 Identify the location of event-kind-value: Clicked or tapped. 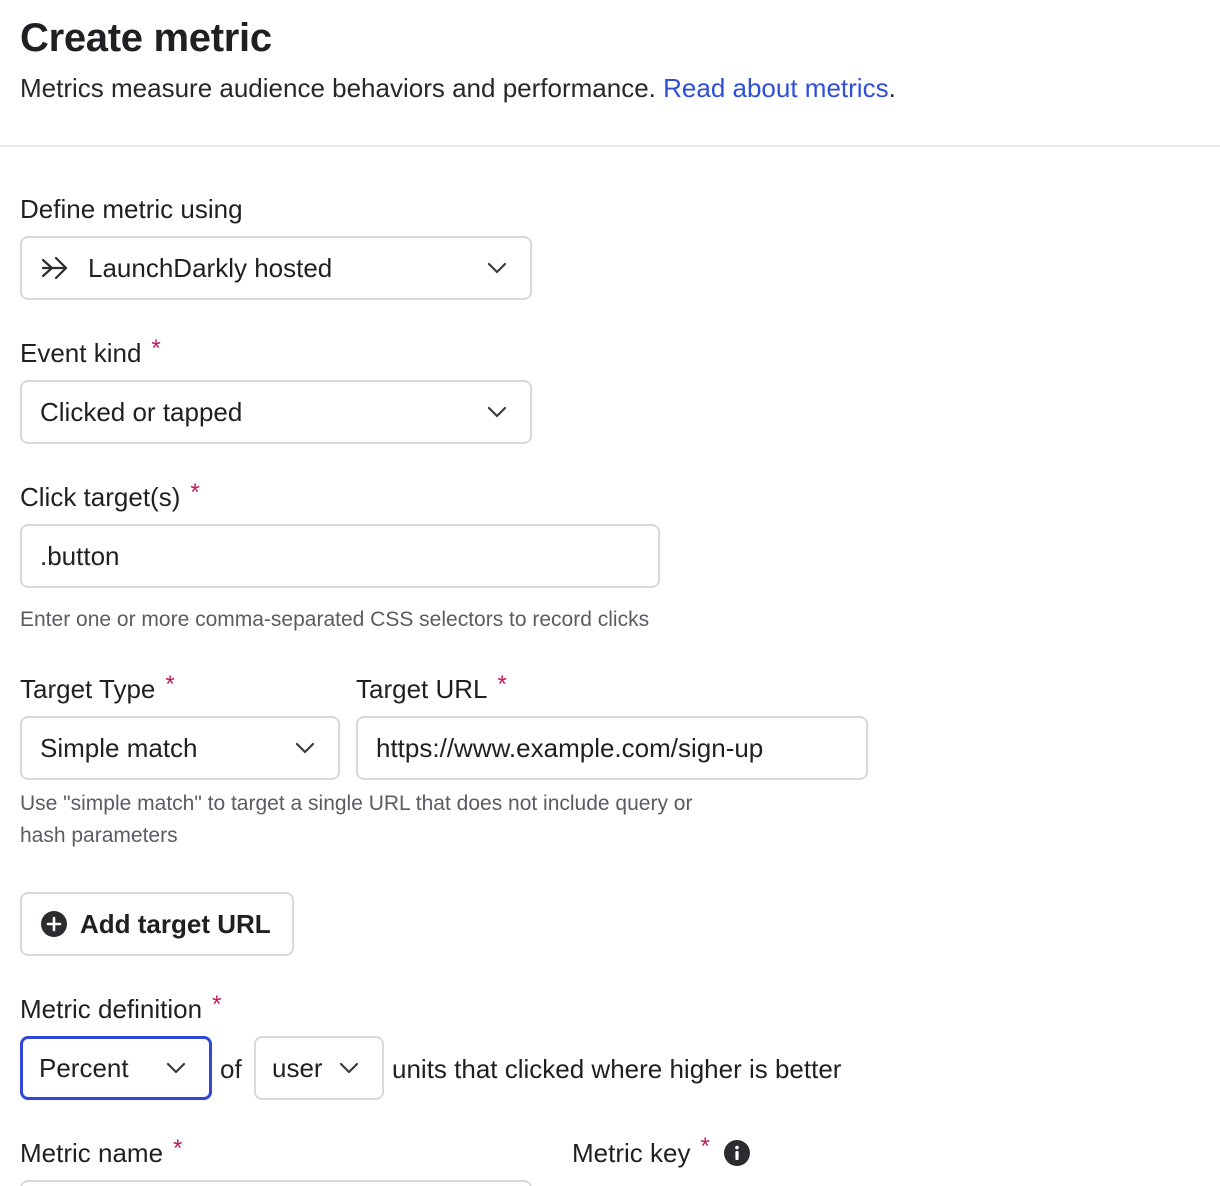
(141, 411).